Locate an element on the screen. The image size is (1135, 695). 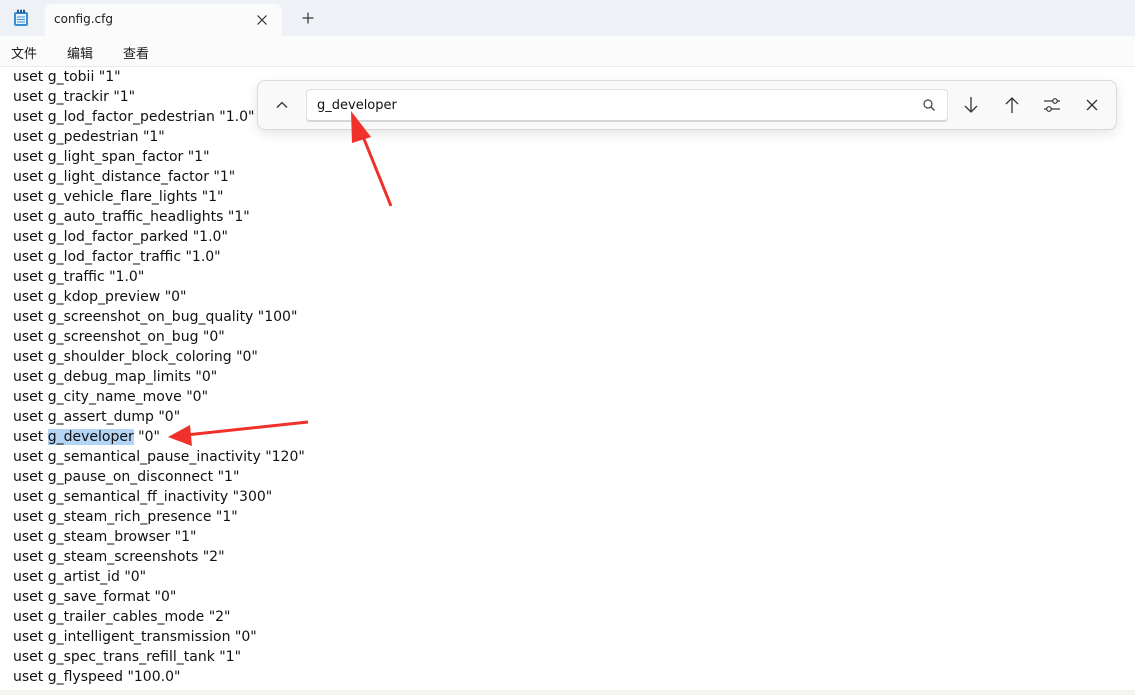
text-line: uset g_pause_on_disconnect "1" is located at coordinates (126, 477).